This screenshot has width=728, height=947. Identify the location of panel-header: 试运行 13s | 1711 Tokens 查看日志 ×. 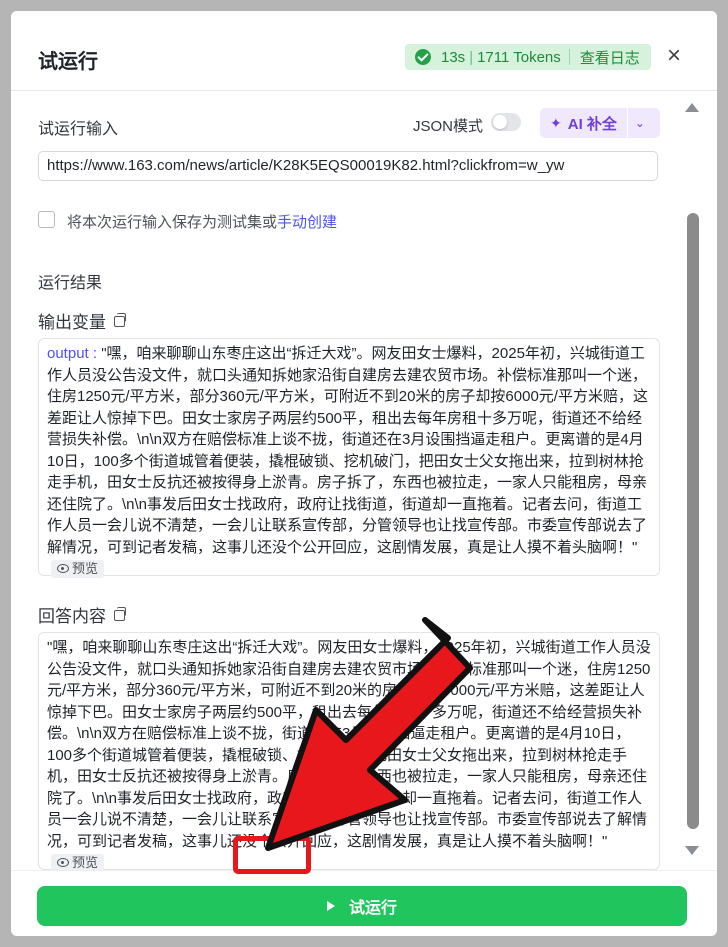
(364, 51).